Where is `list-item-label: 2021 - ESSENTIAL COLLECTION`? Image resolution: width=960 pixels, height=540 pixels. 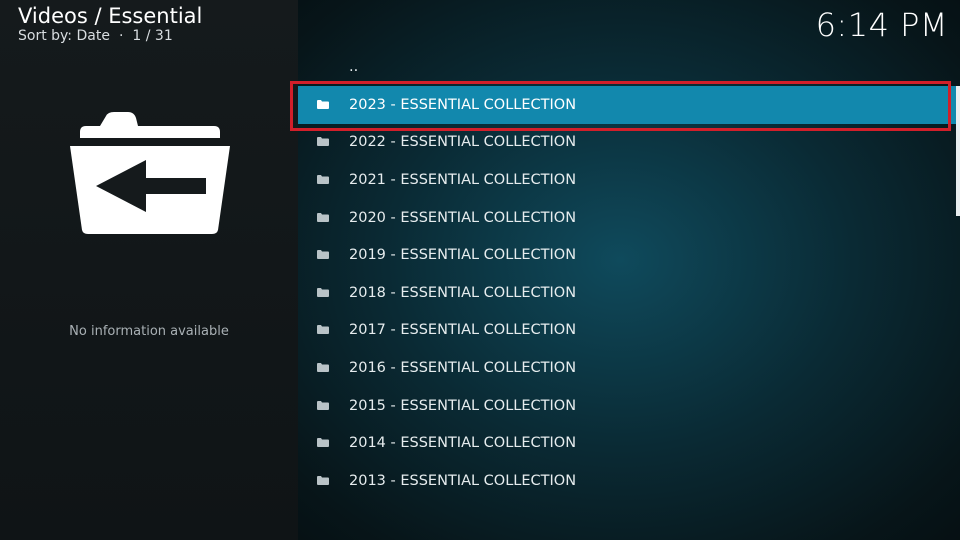 list-item-label: 2021 - ESSENTIAL COLLECTION is located at coordinates (463, 179).